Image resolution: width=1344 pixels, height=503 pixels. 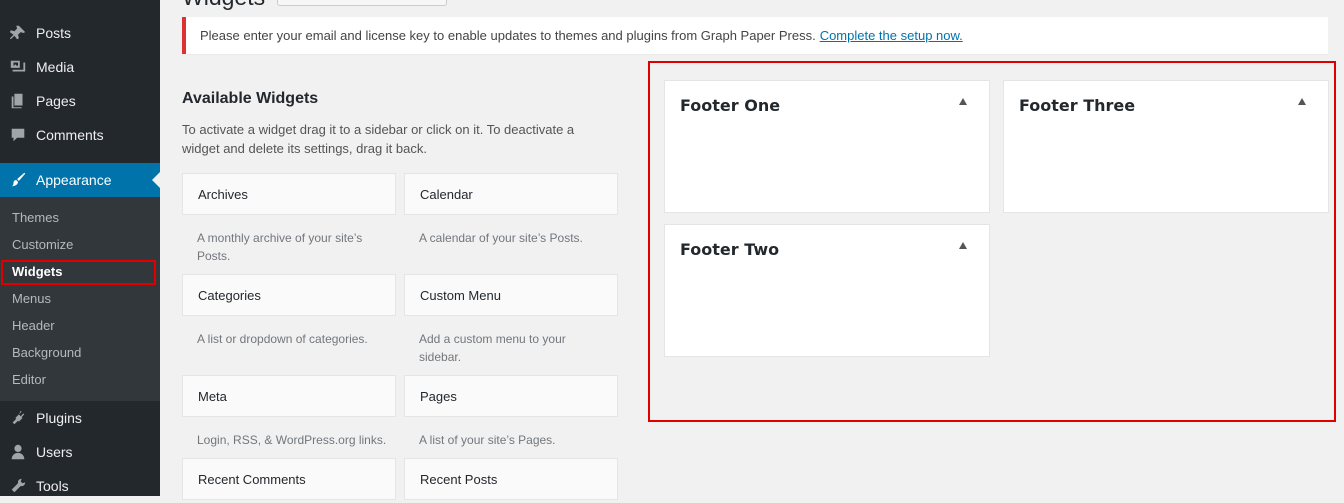 I want to click on widget-description: A list of your site’s Pages., so click(x=487, y=440).